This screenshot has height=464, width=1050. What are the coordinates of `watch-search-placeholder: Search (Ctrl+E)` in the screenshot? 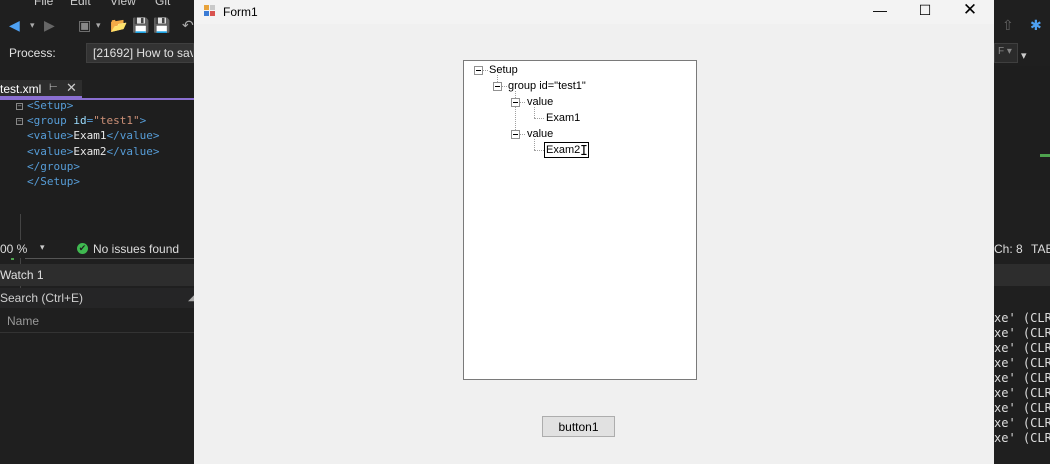 It's located at (42, 298).